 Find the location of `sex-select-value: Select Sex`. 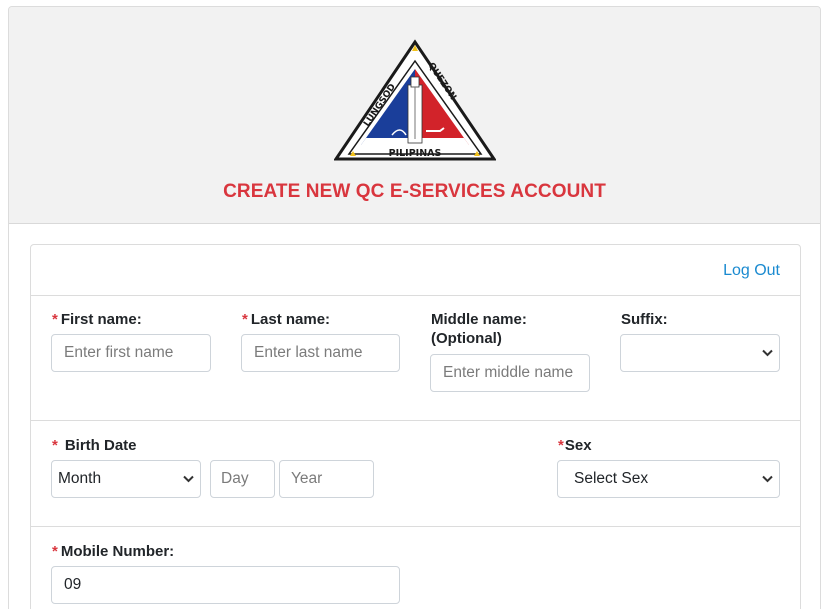

sex-select-value: Select Sex is located at coordinates (611, 478).